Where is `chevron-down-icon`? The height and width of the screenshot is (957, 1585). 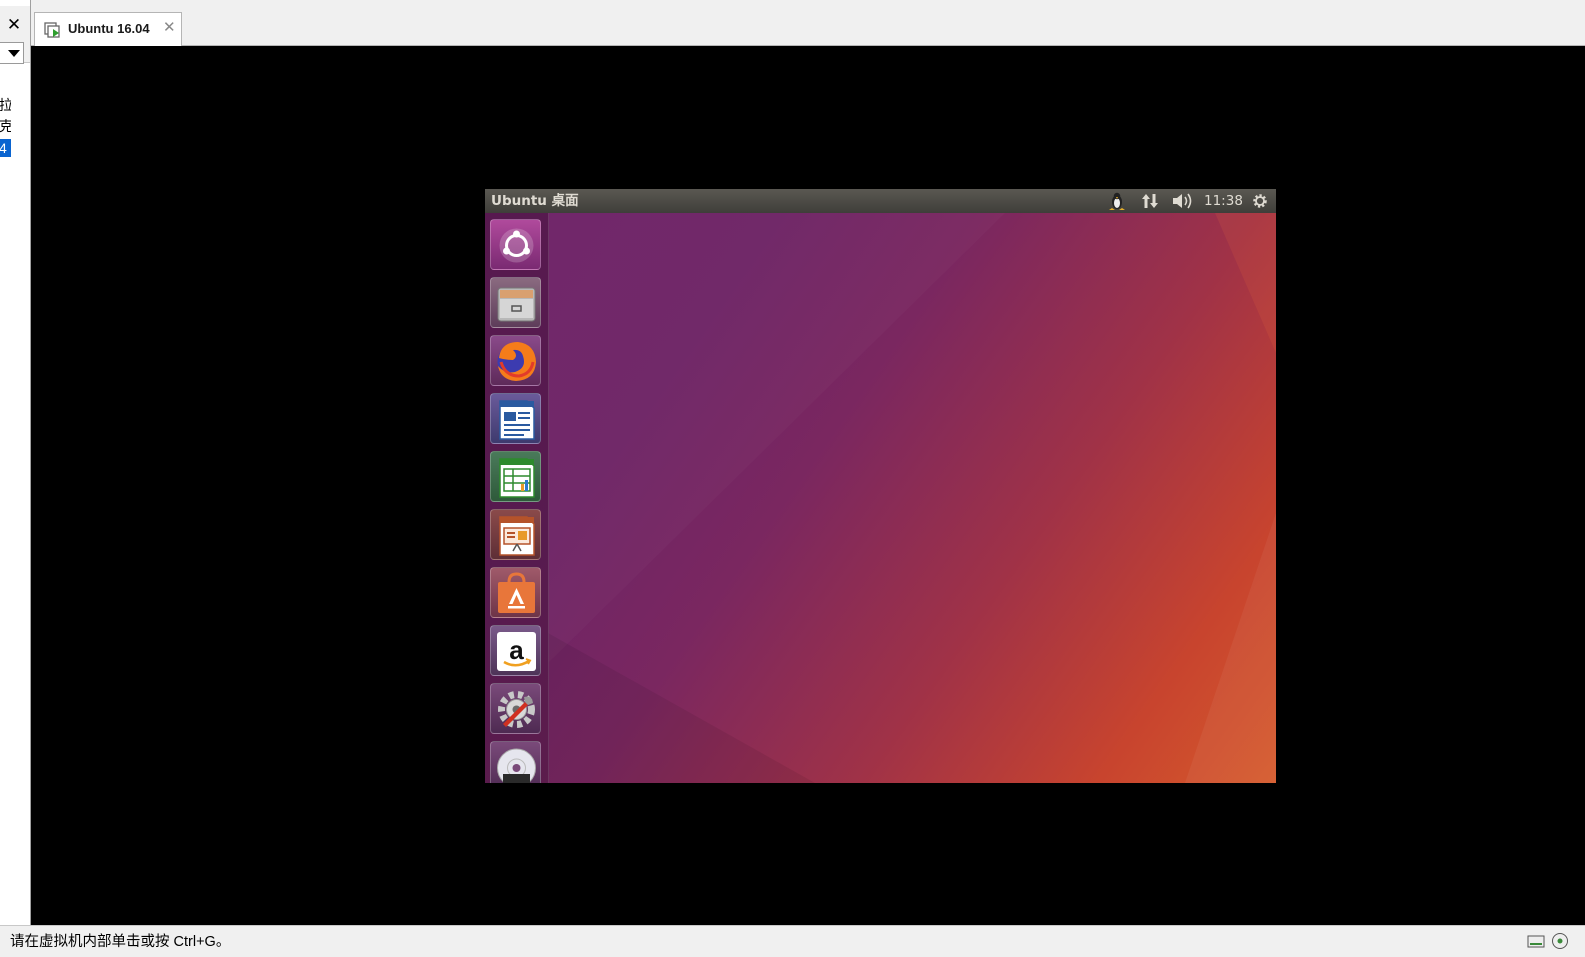 chevron-down-icon is located at coordinates (14, 53).